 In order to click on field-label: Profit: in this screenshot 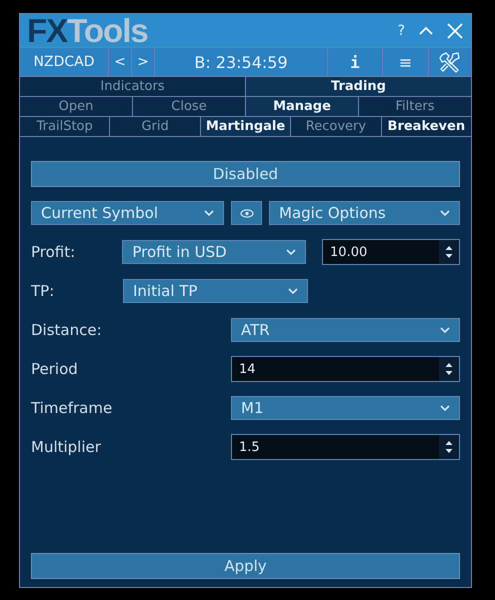, I will do `click(53, 252)`.